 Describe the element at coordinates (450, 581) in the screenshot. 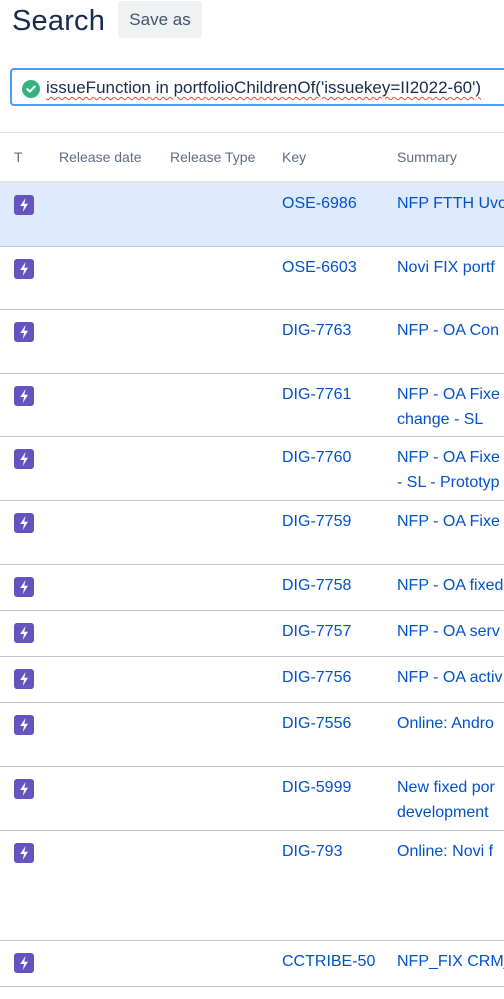

I see `issue-summary-link: NFP - OA fixed` at that location.